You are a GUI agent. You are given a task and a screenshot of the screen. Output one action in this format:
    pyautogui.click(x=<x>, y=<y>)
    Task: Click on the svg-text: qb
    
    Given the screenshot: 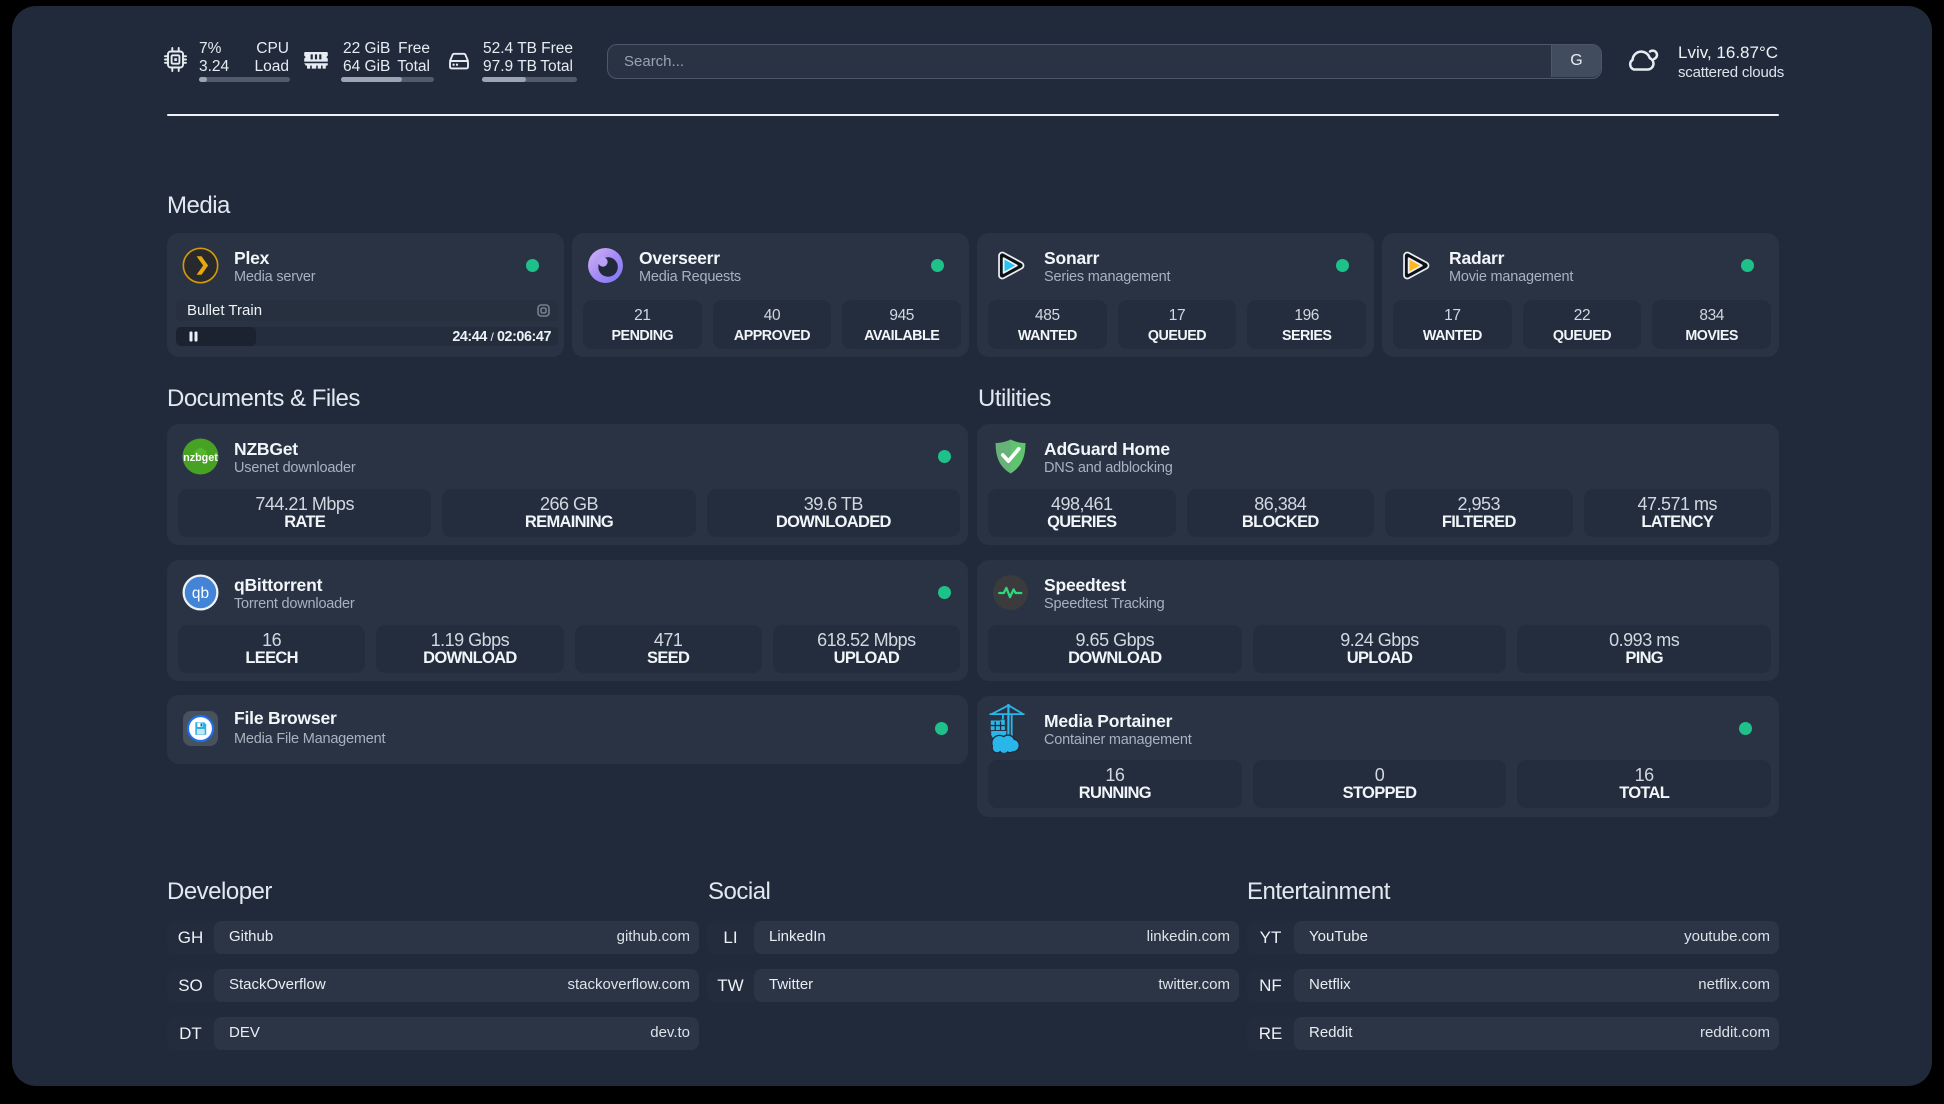 What is the action you would take?
    pyautogui.click(x=200, y=593)
    